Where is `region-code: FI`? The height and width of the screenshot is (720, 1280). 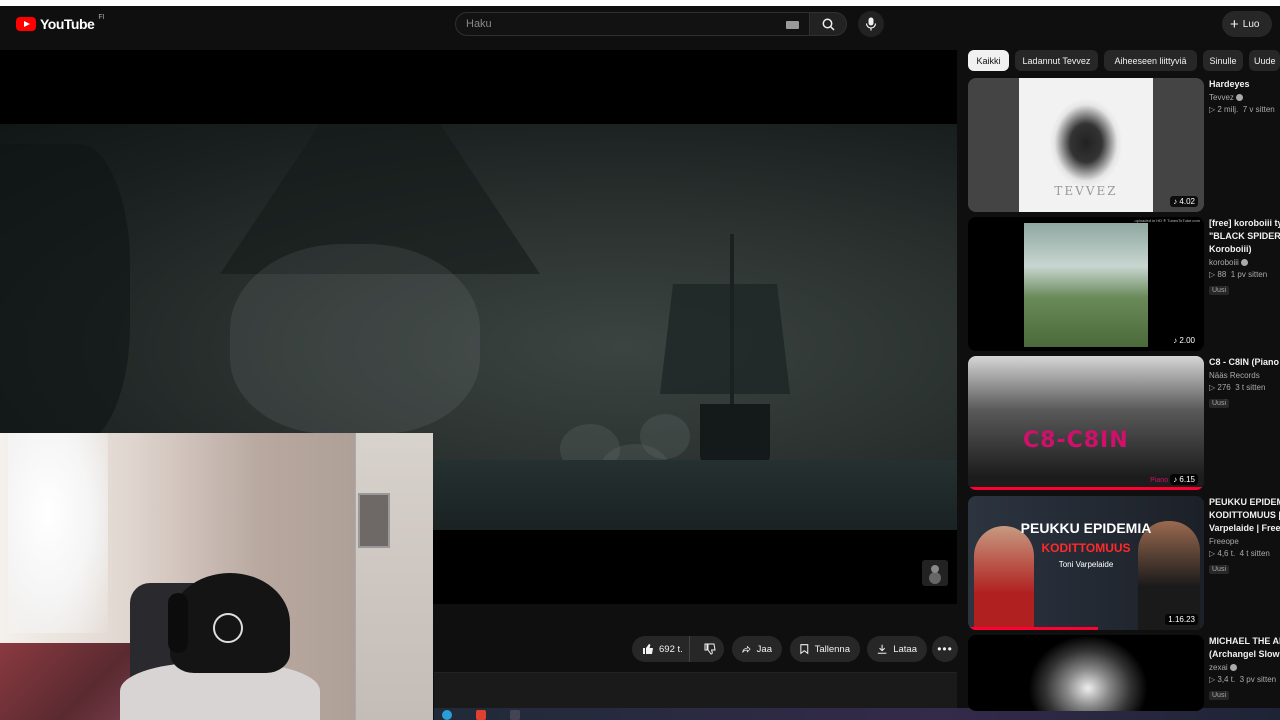
region-code: FI is located at coordinates (101, 17).